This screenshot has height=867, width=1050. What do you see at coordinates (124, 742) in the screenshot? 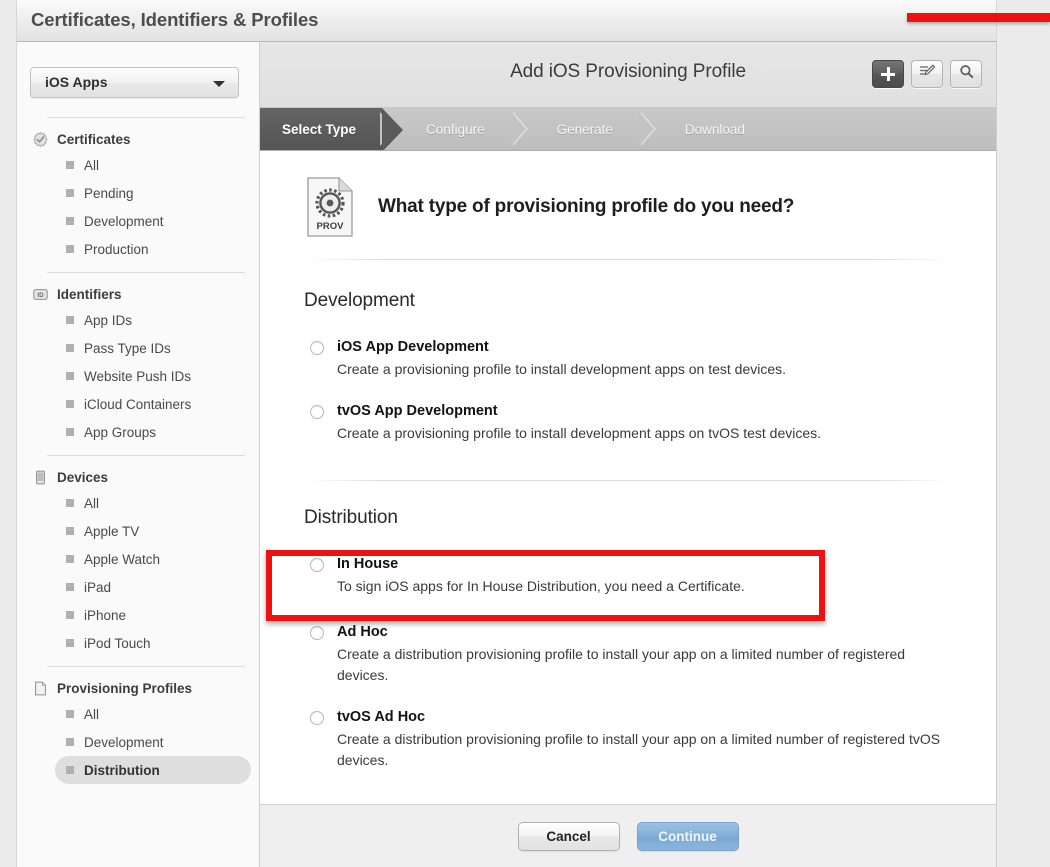
I see `sidebar-item-label: Development` at bounding box center [124, 742].